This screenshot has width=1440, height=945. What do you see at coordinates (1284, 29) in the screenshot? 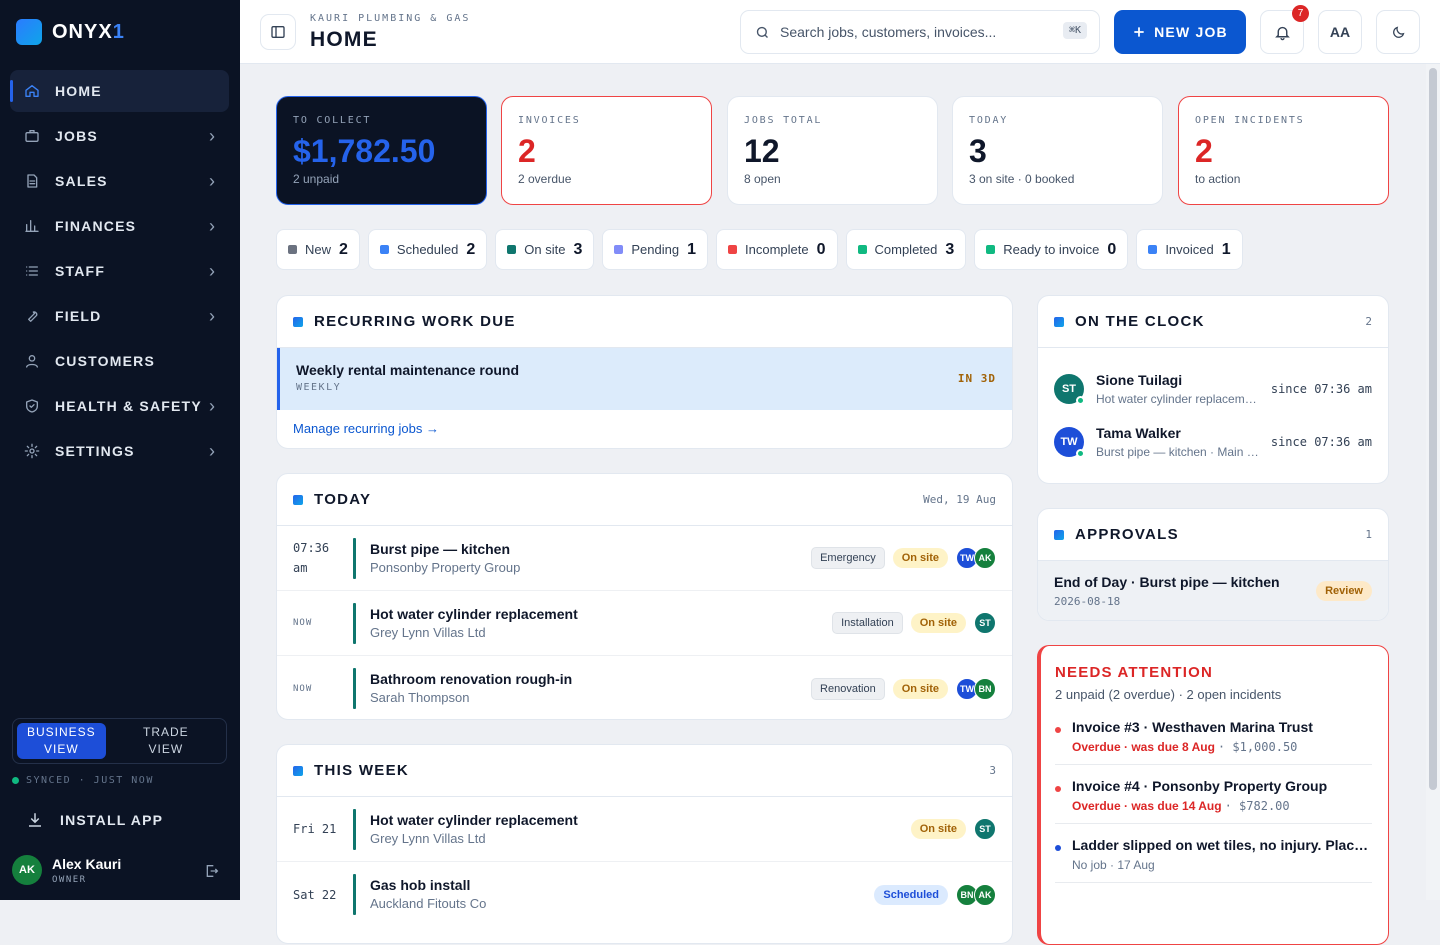
I see `notifications-button: 7` at bounding box center [1284, 29].